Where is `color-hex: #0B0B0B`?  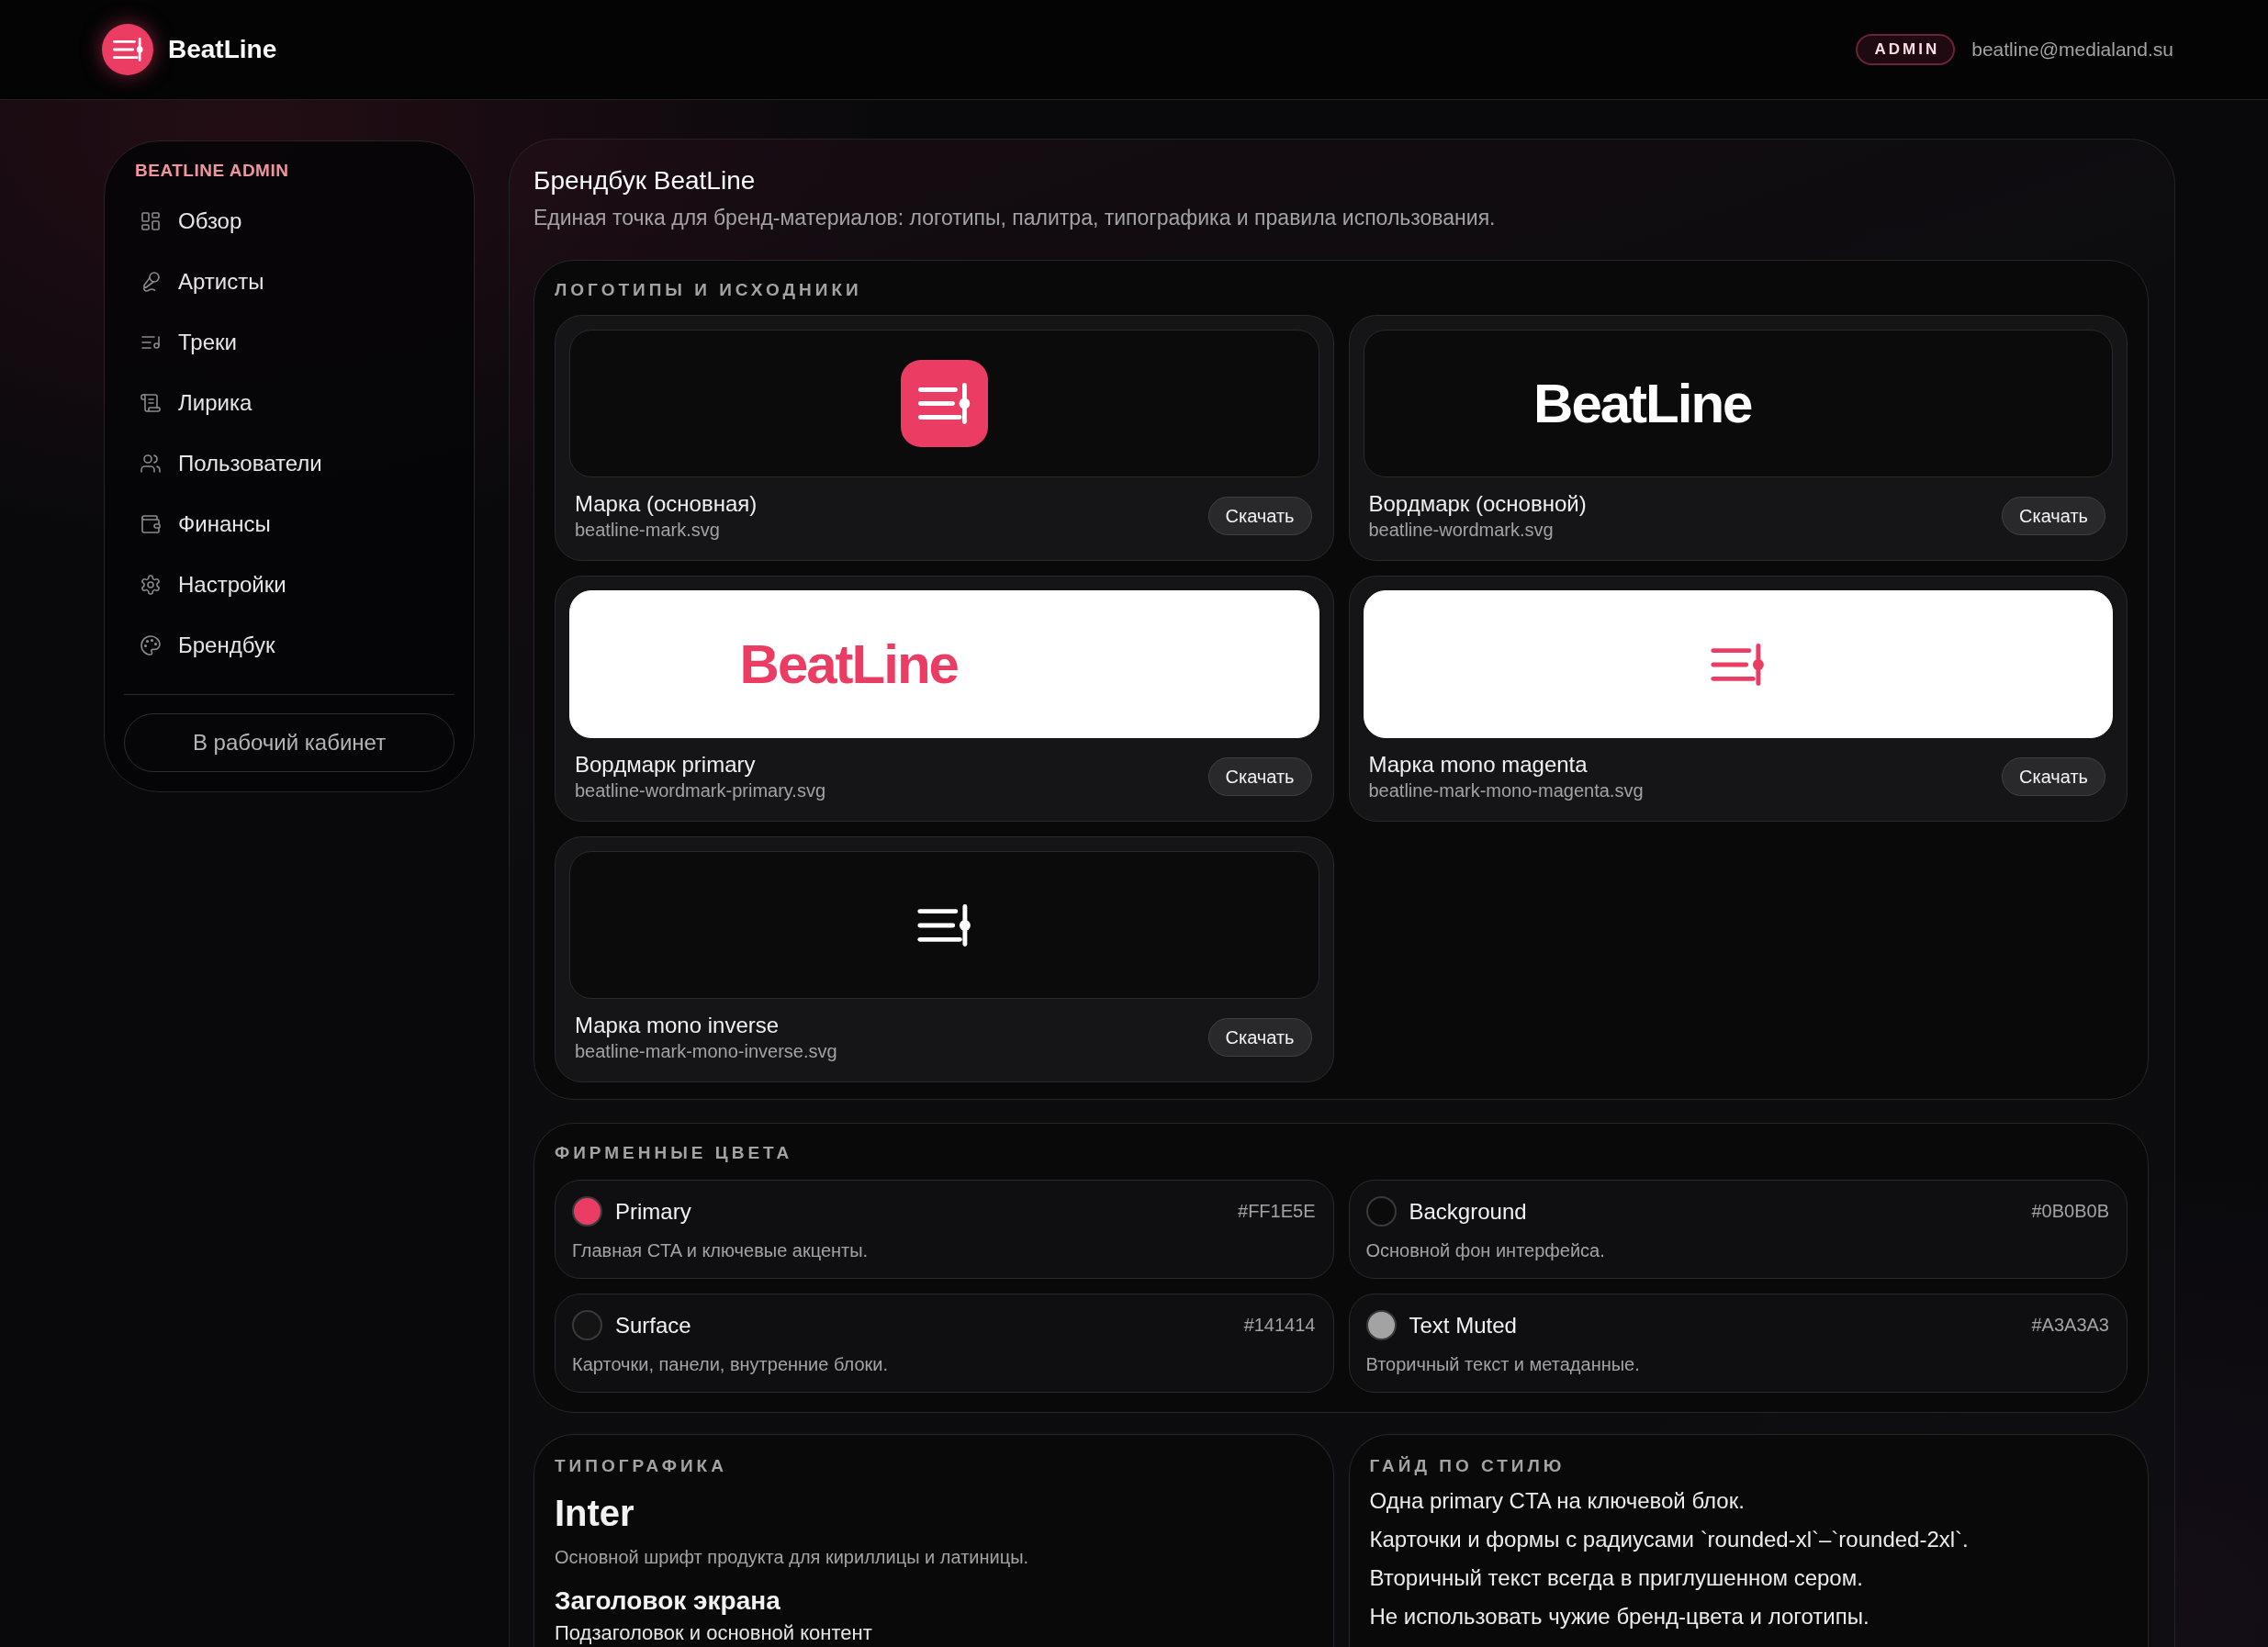
color-hex: #0B0B0B is located at coordinates (2070, 1211).